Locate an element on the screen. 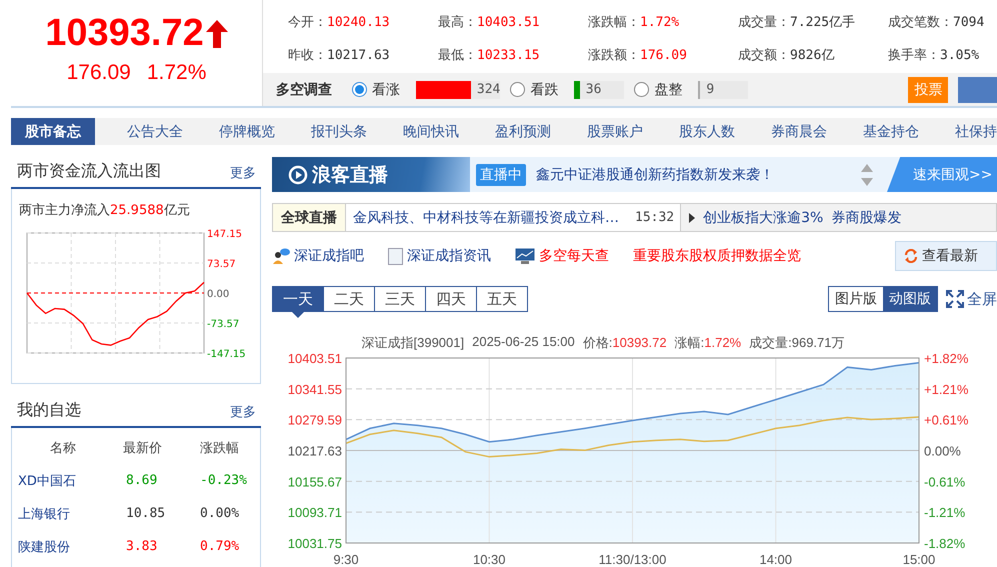 The height and width of the screenshot is (567, 997). column-header: 名称 is located at coordinates (63, 448).